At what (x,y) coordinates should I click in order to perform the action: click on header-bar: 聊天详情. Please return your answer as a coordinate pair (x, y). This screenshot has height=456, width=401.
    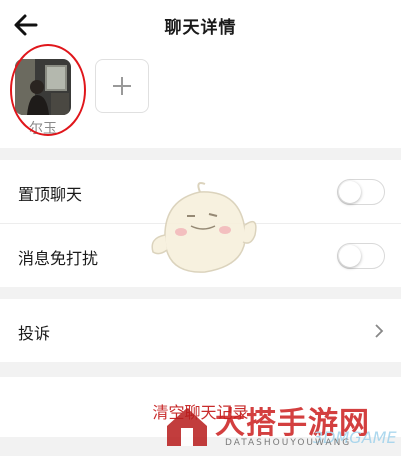
    Looking at the image, I should click on (200, 24).